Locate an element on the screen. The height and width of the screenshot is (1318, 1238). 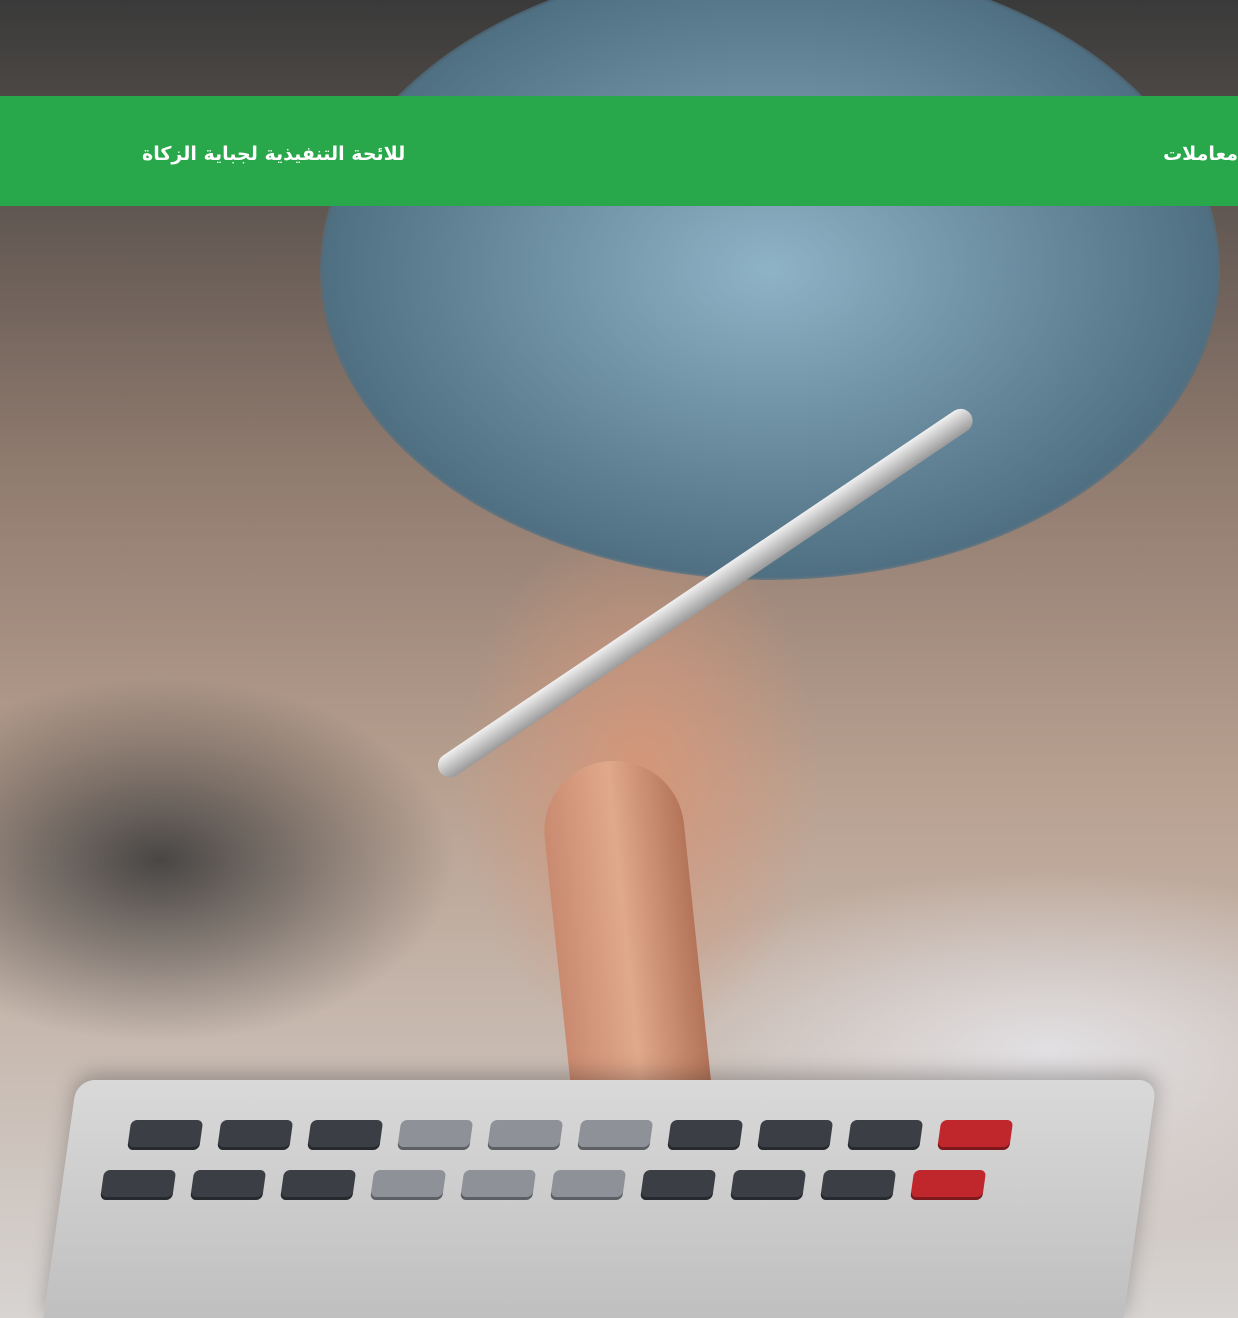
banner-right-text: معاملات is located at coordinates (1200, 154).